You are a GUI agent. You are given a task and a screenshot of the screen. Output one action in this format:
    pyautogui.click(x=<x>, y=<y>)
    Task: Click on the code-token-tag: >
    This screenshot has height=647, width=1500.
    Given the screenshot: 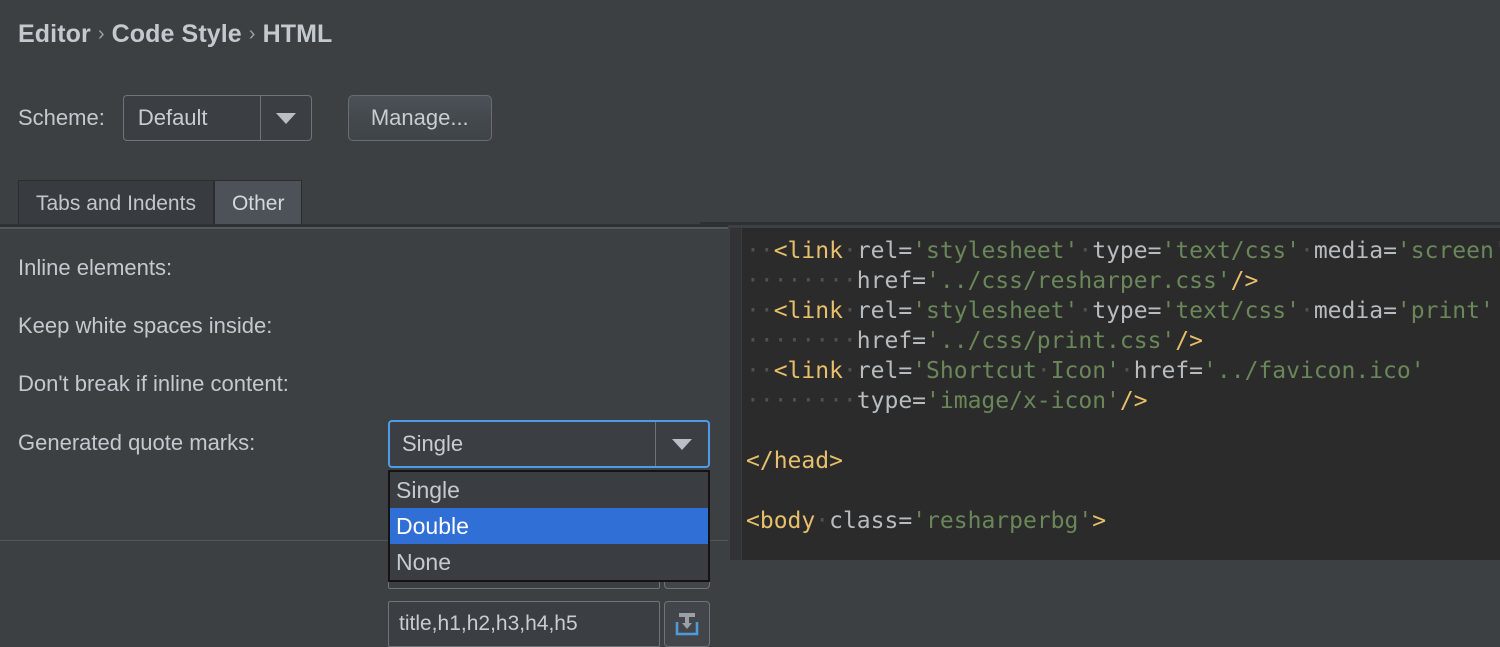 What is the action you would take?
    pyautogui.click(x=1099, y=521)
    